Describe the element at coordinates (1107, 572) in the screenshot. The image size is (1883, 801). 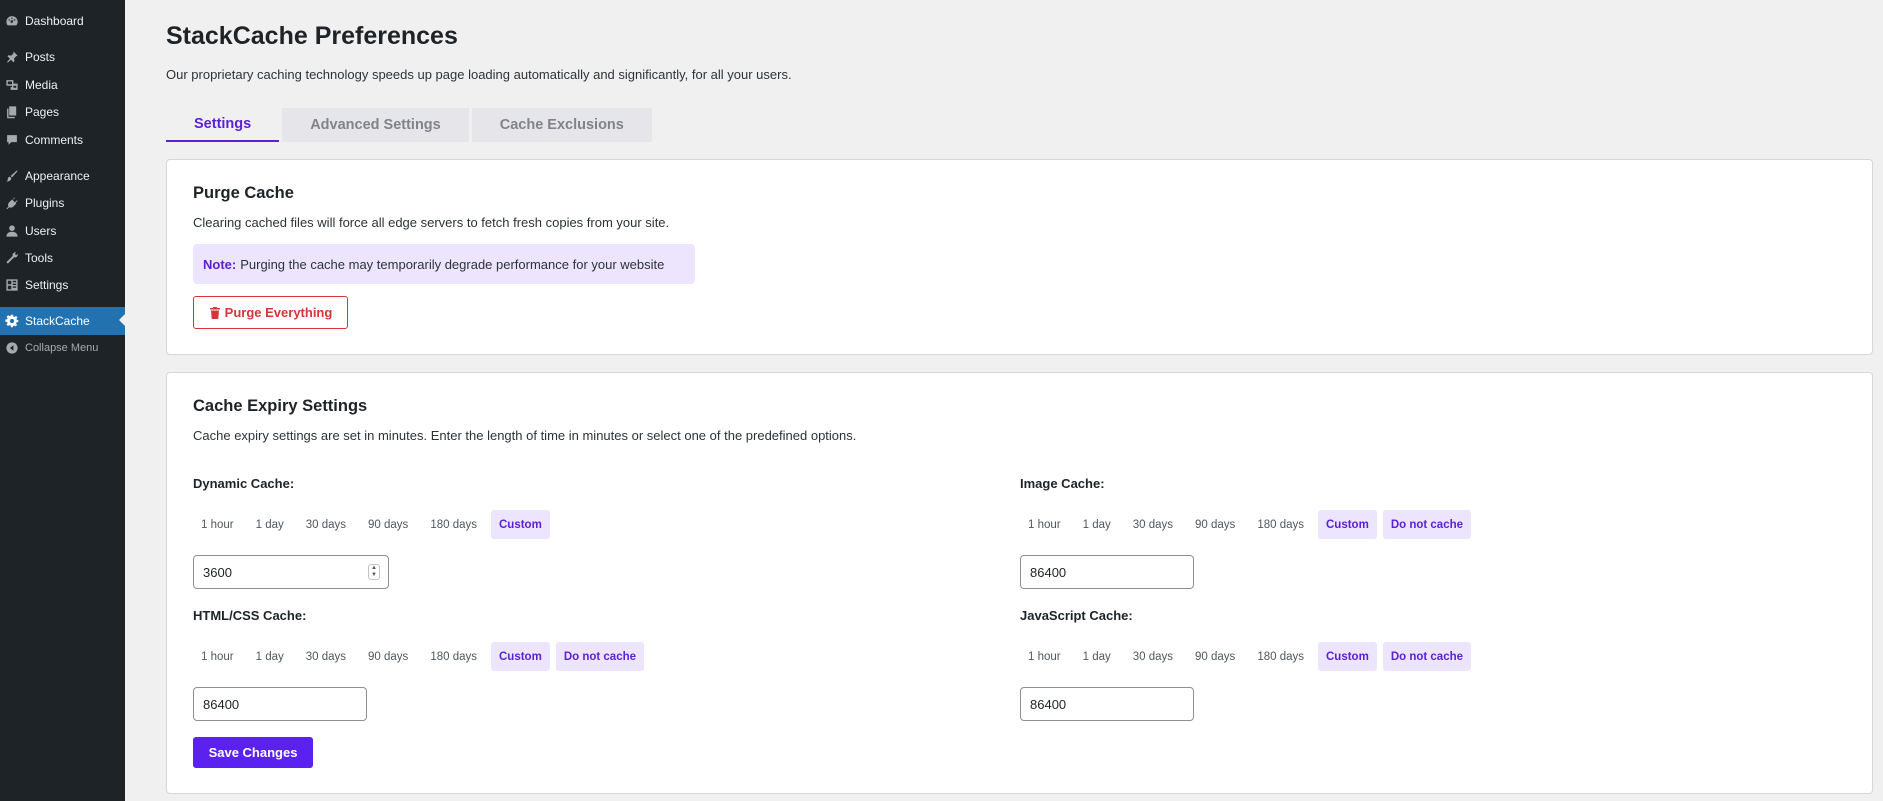
I see `image-cache-input: 86400` at that location.